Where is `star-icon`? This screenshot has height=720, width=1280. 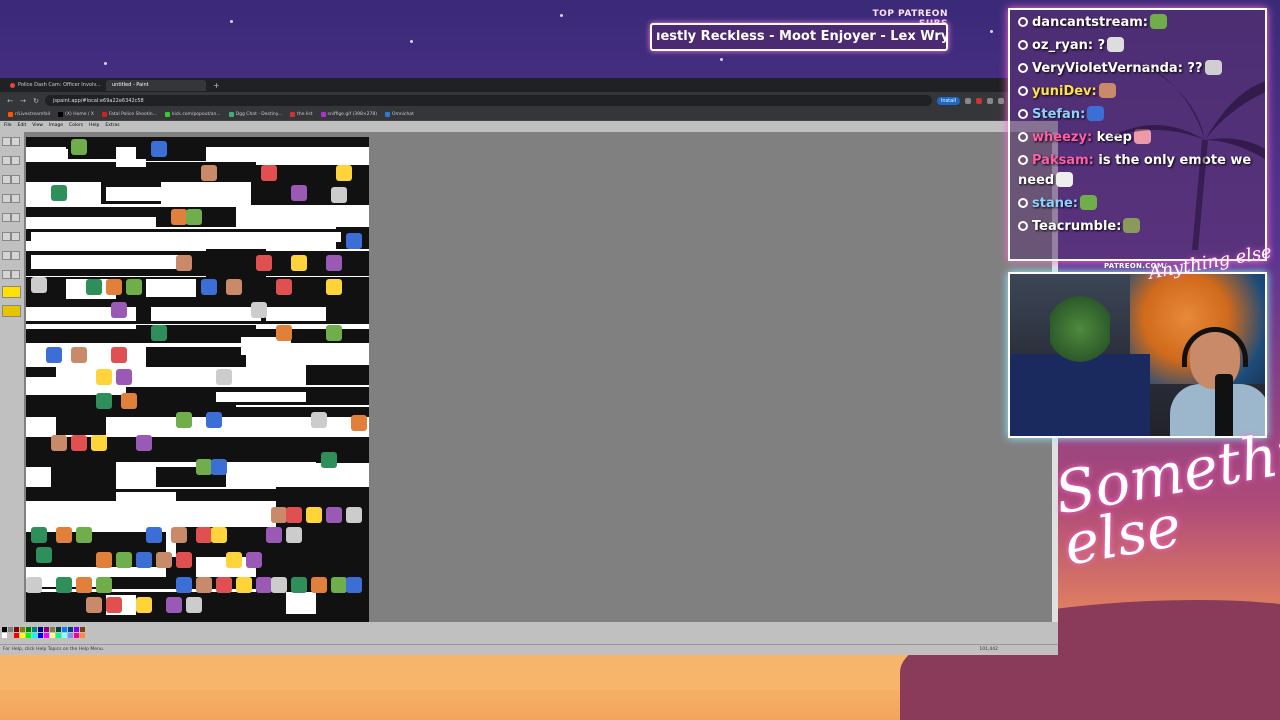 star-icon is located at coordinates (968, 100).